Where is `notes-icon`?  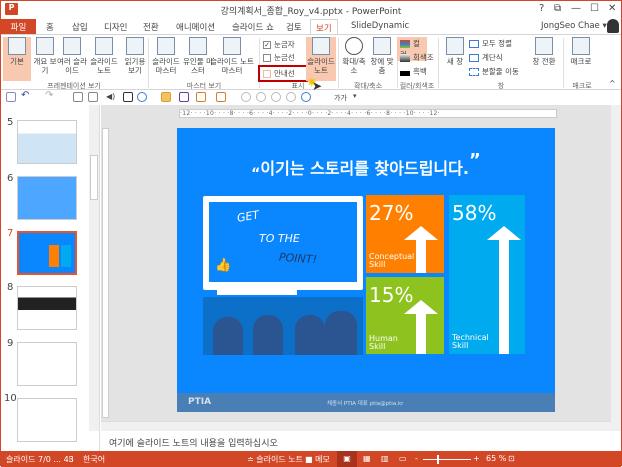
notes-icon is located at coordinates (321, 46).